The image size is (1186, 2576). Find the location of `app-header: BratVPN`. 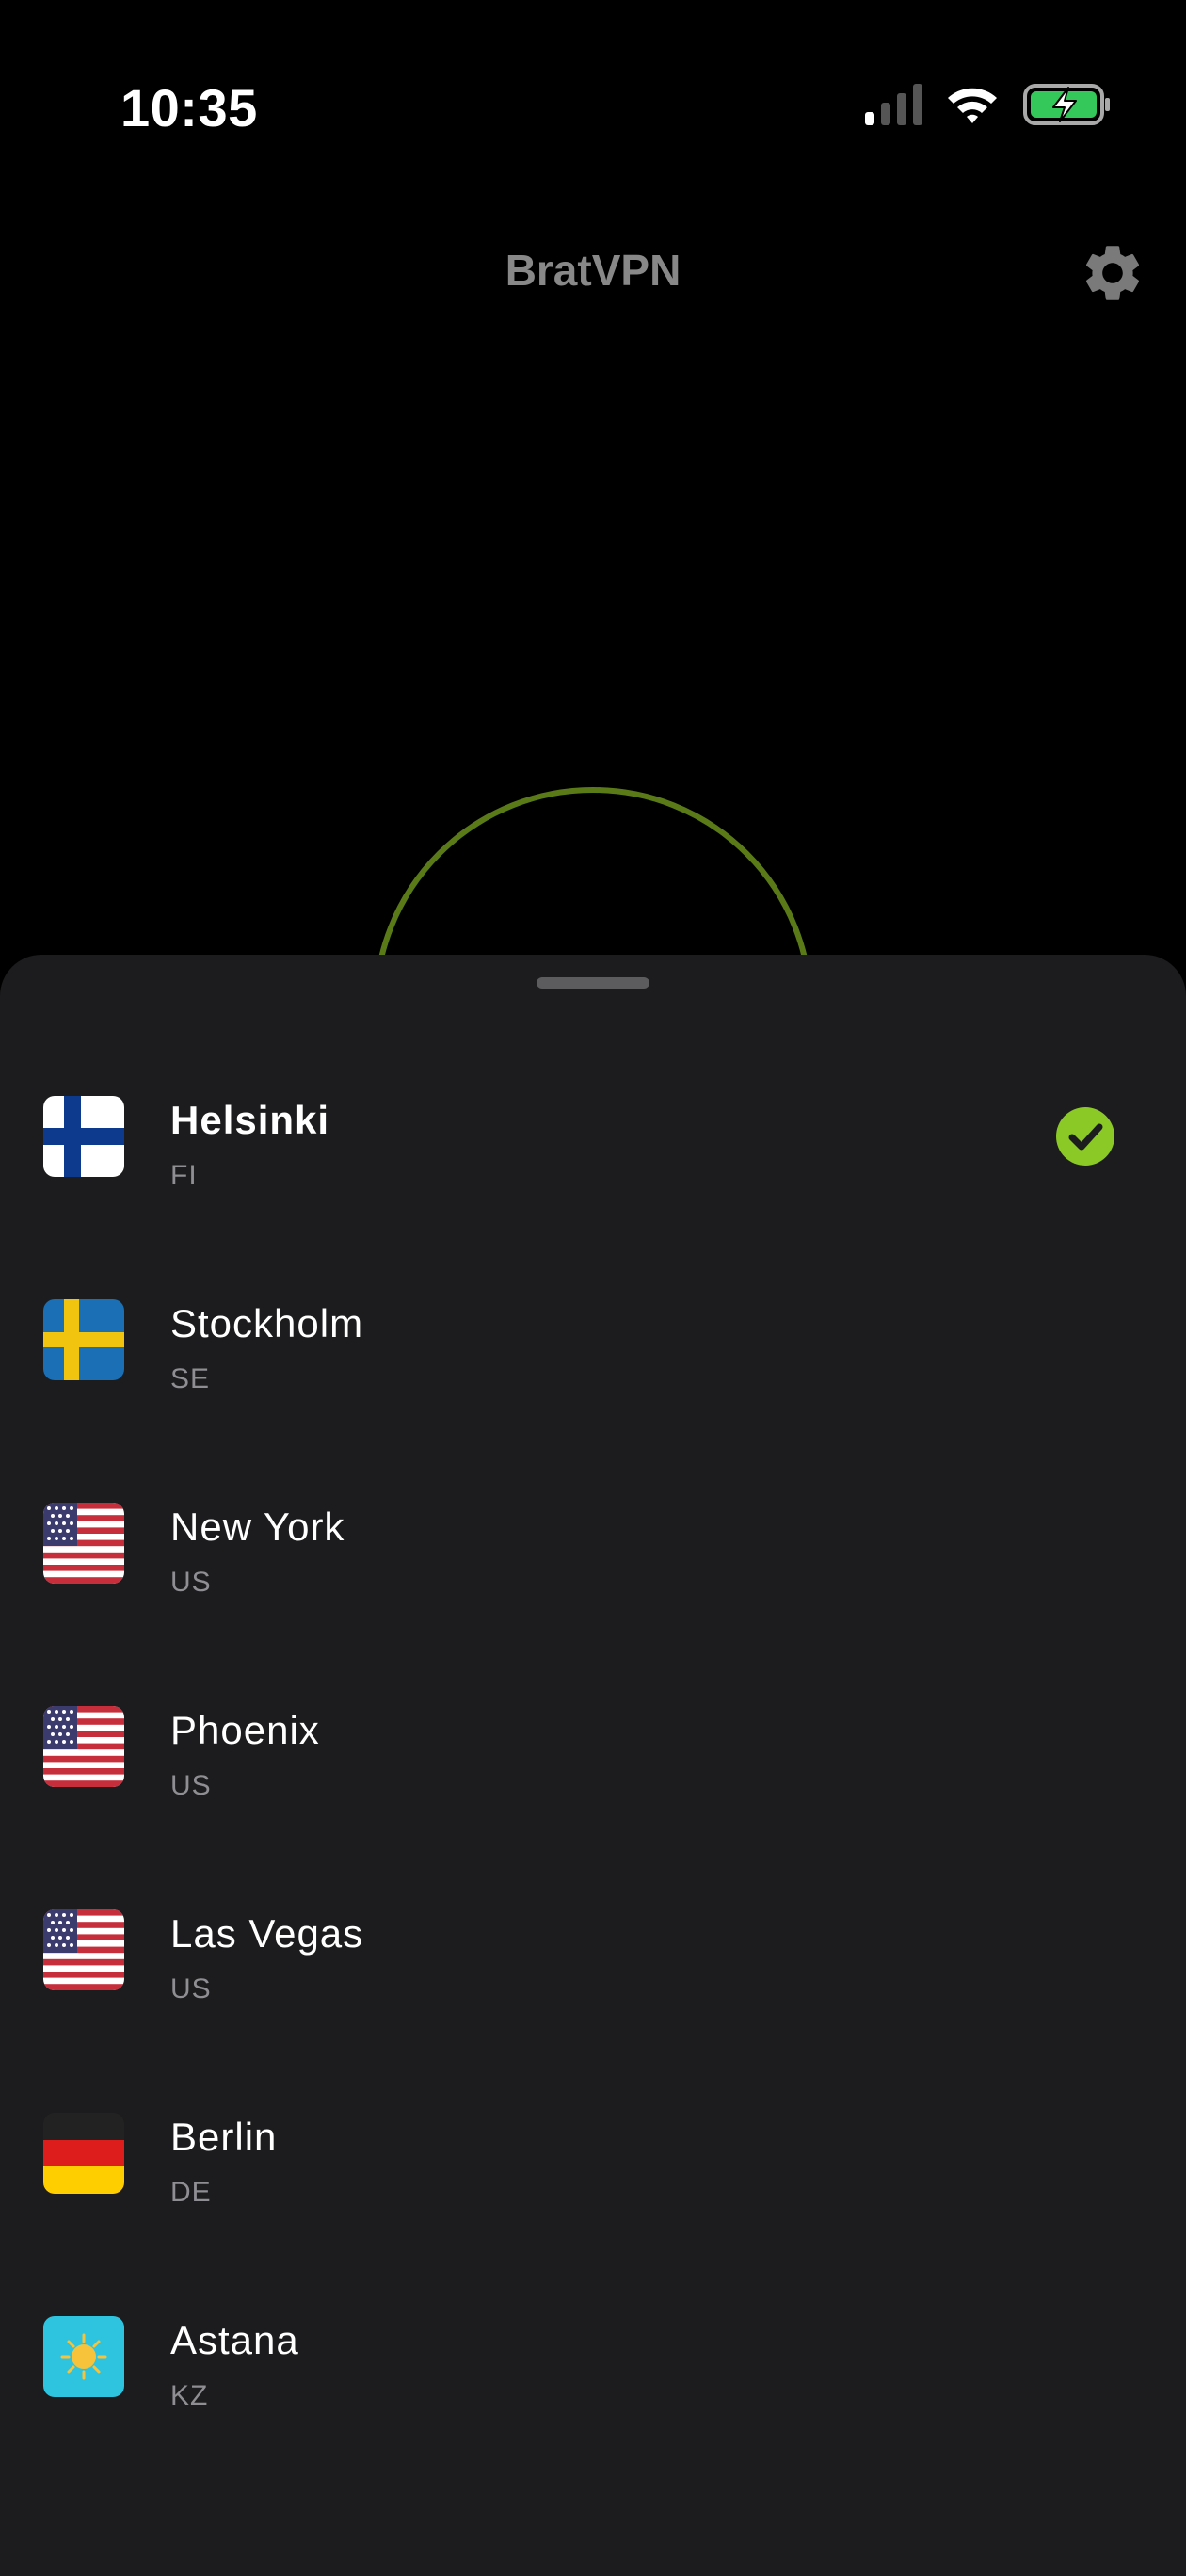

app-header: BratVPN is located at coordinates (593, 273).